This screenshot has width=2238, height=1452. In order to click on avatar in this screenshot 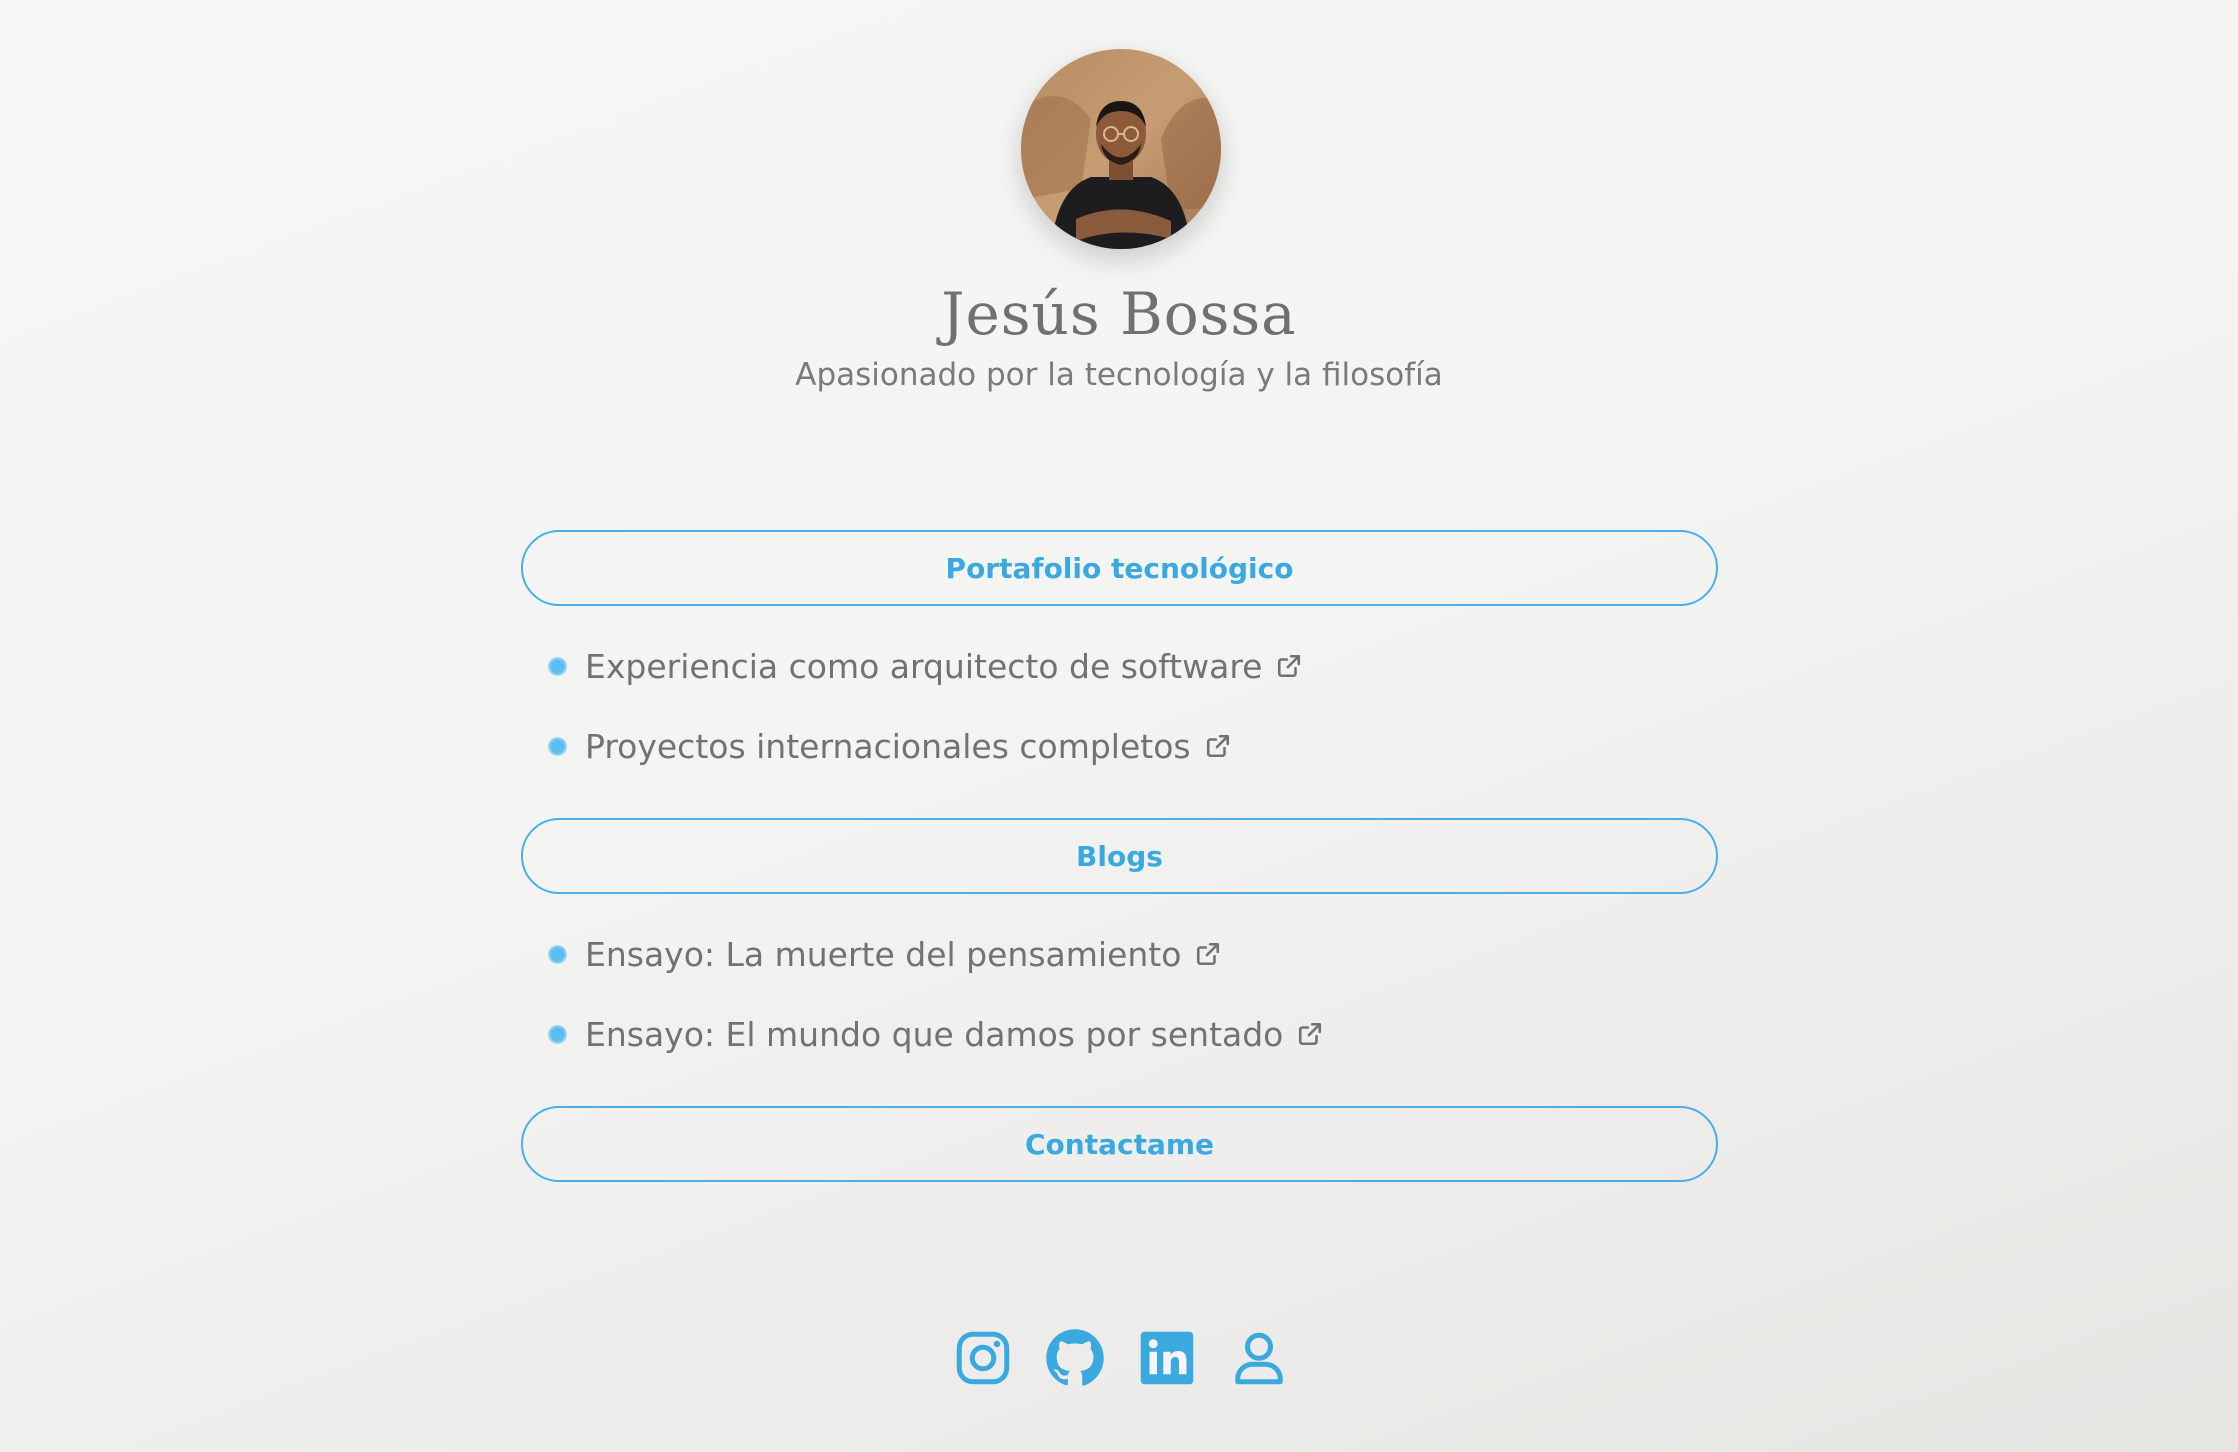, I will do `click(1121, 149)`.